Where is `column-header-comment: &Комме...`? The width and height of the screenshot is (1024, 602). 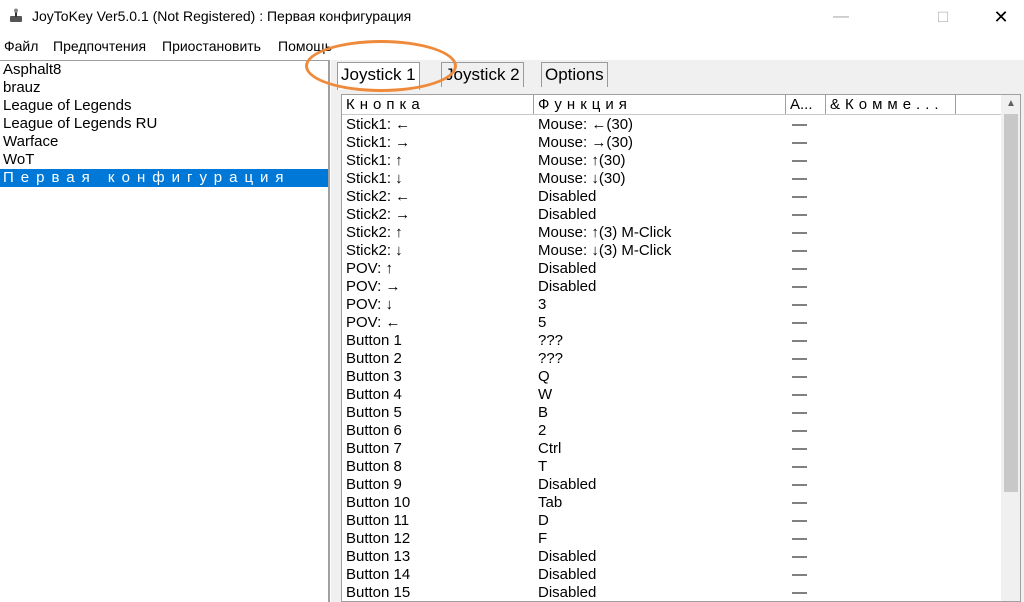 column-header-comment: &Комме... is located at coordinates (891, 104).